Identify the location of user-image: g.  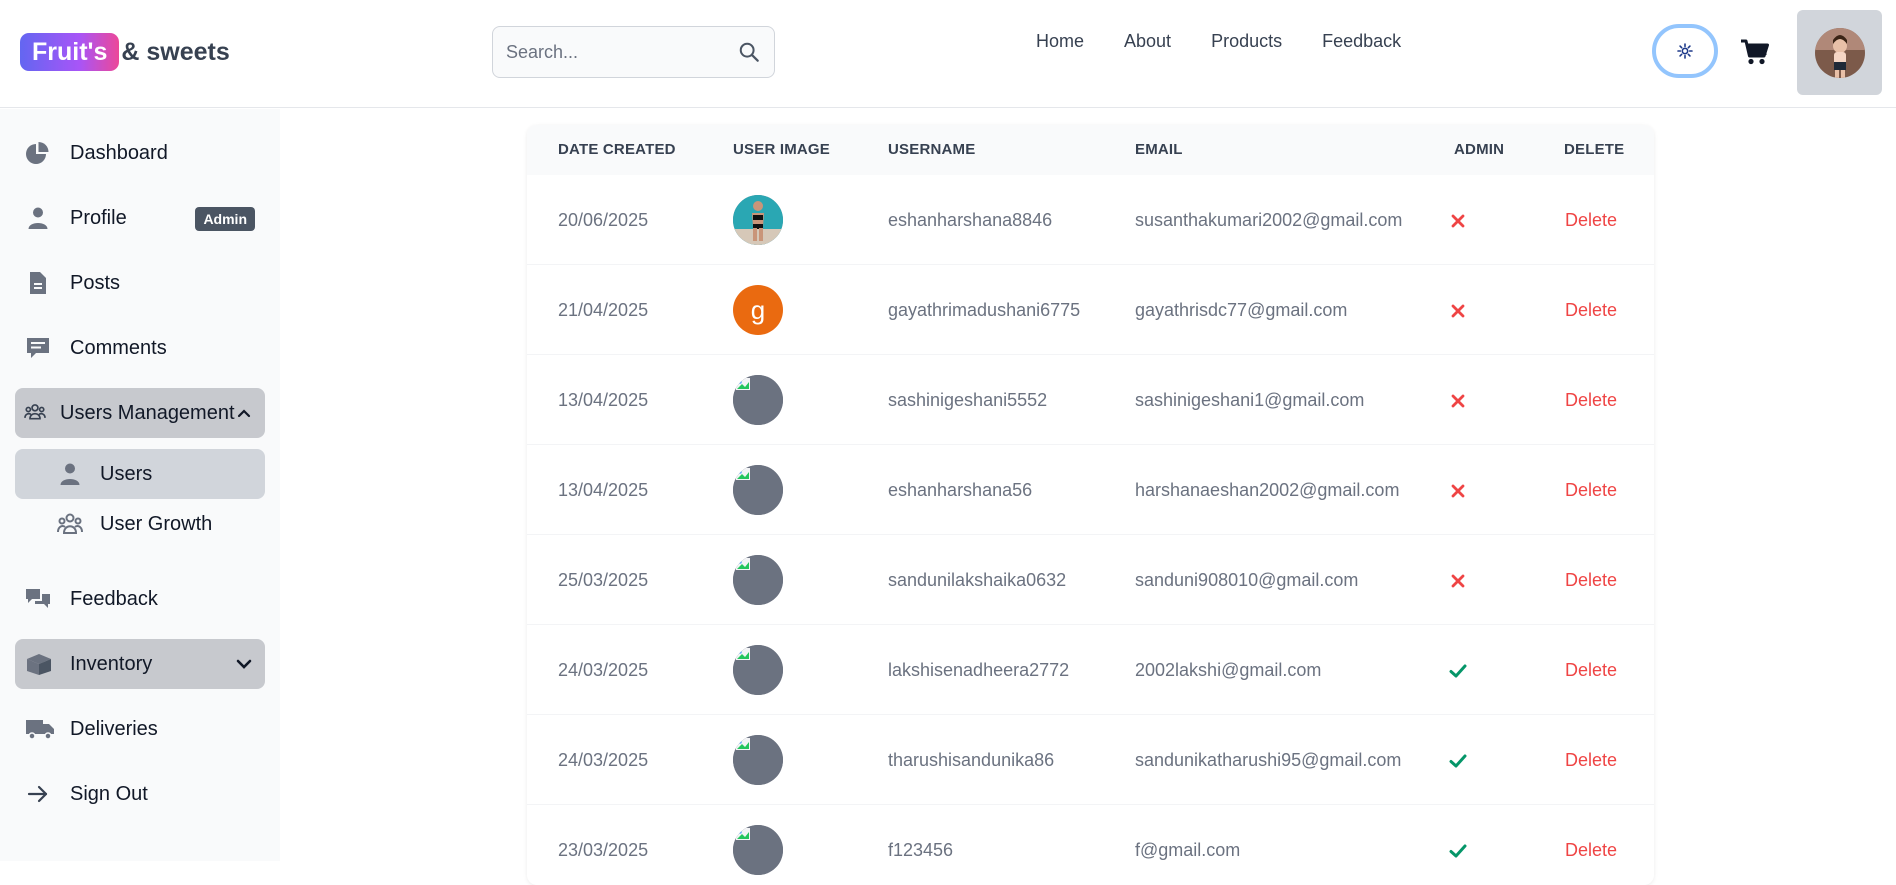
(758, 310).